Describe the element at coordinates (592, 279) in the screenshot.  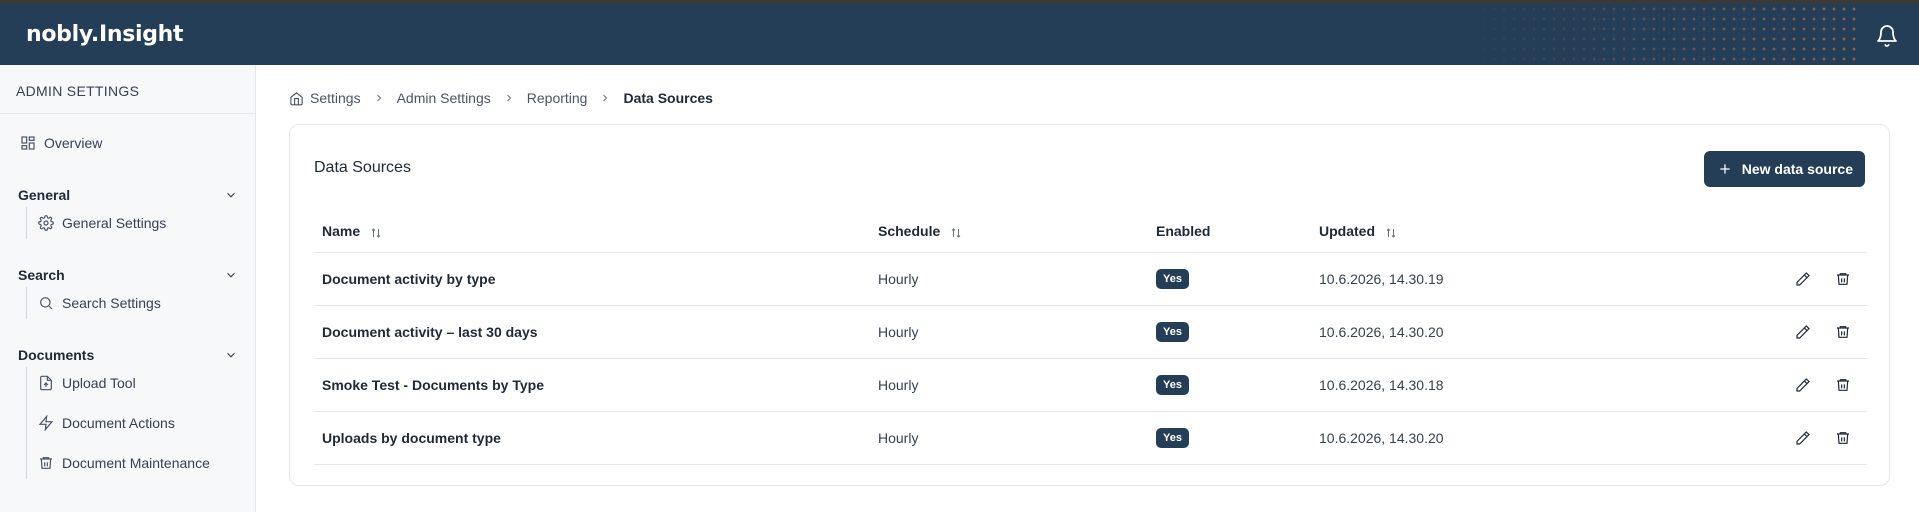
I see `cell-name: Document activity by type` at that location.